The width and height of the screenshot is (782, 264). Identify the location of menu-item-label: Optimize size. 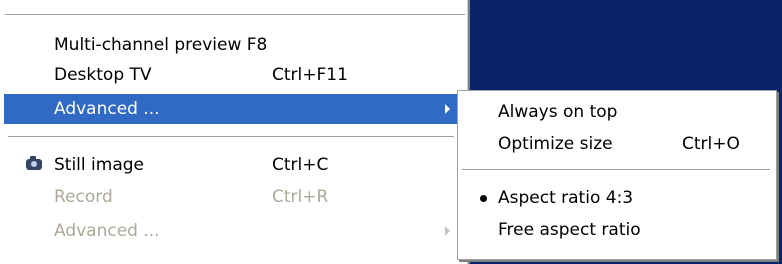
(555, 144).